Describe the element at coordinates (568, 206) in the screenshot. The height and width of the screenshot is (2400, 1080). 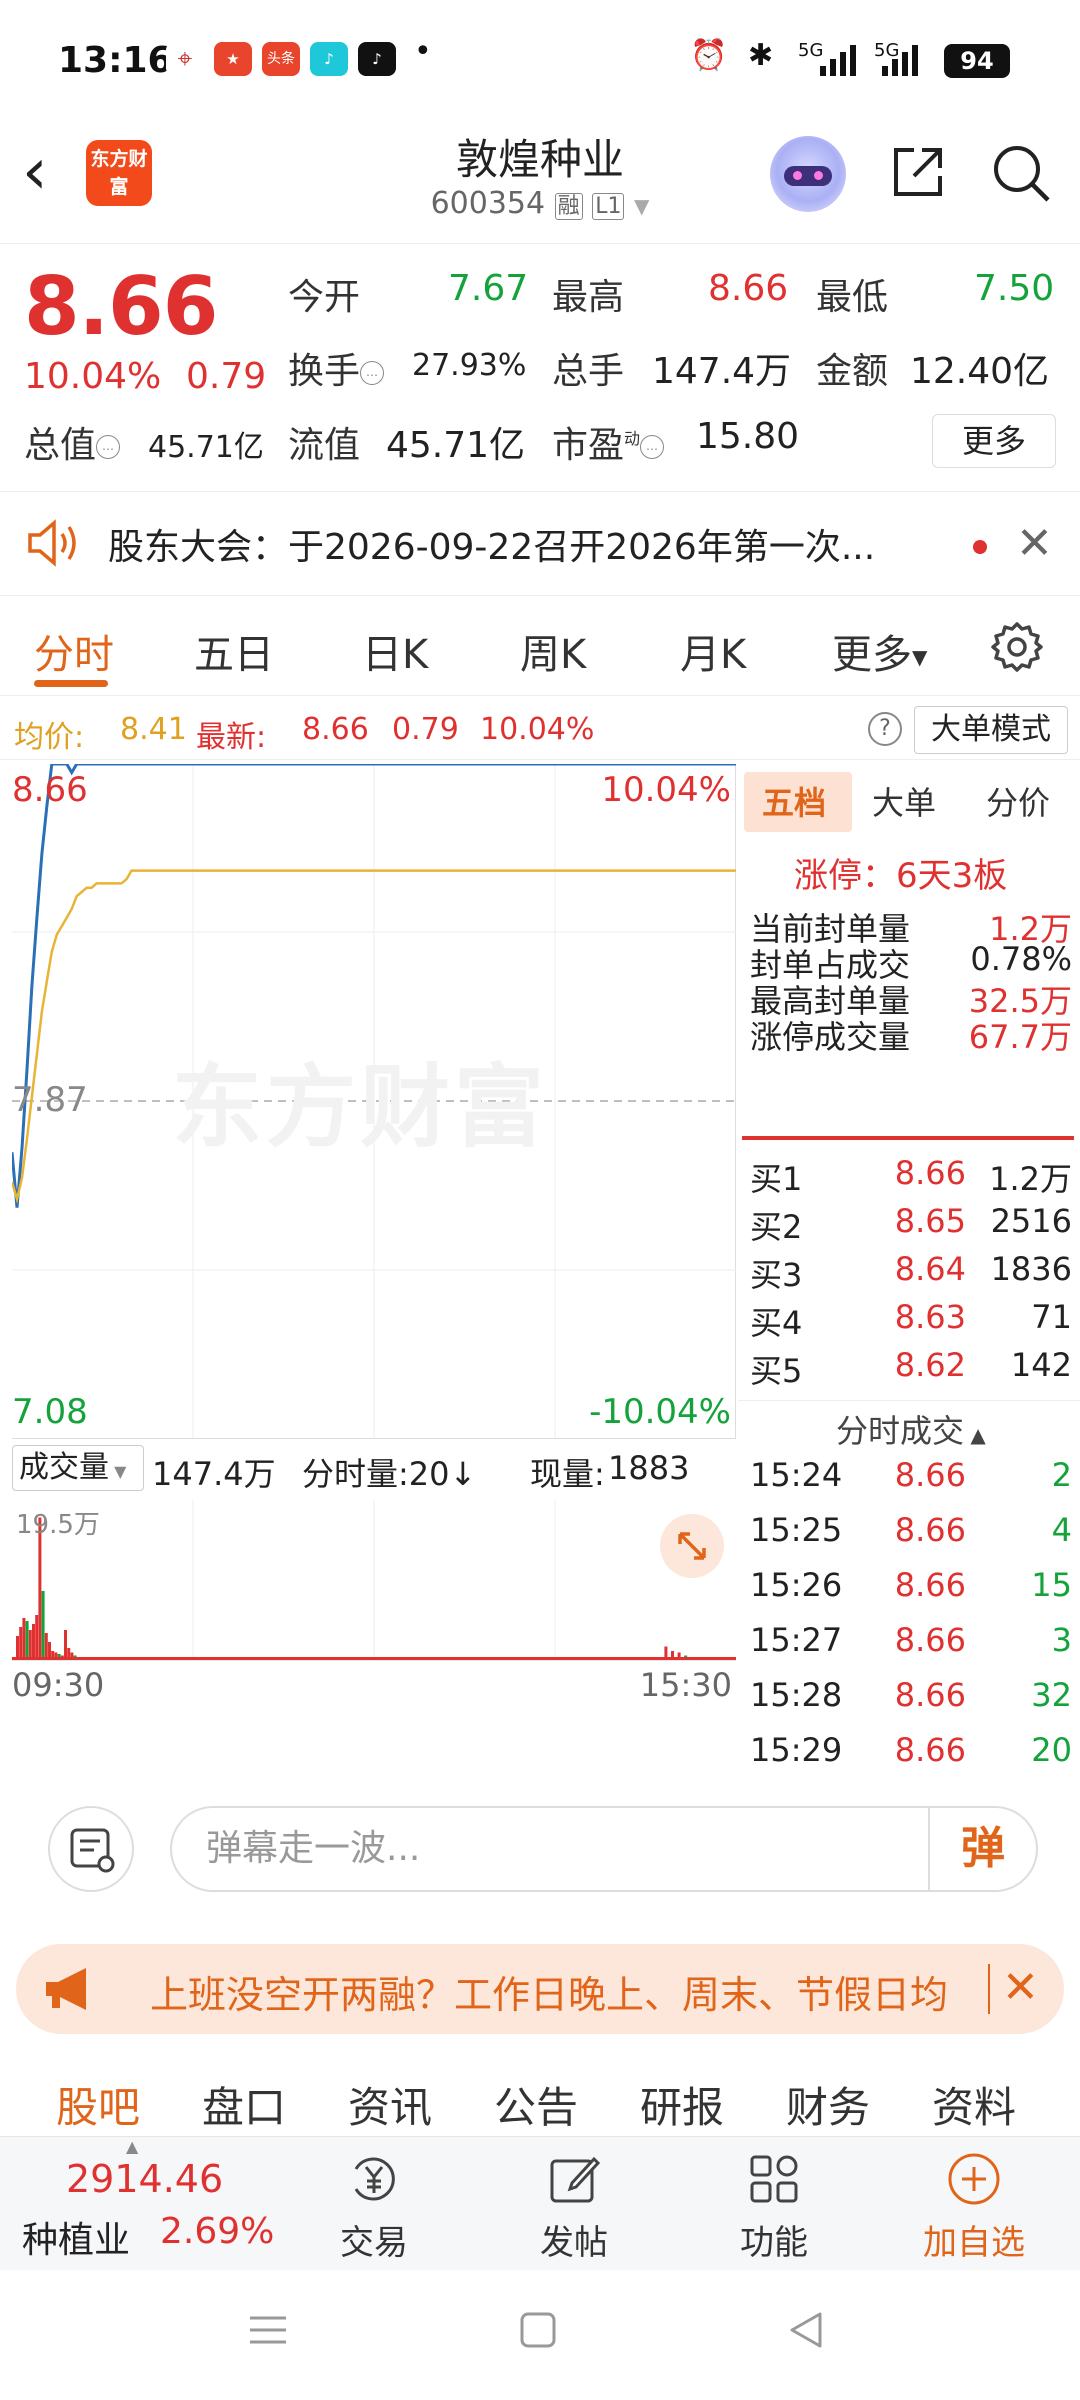
I see `margin-badge: 融` at that location.